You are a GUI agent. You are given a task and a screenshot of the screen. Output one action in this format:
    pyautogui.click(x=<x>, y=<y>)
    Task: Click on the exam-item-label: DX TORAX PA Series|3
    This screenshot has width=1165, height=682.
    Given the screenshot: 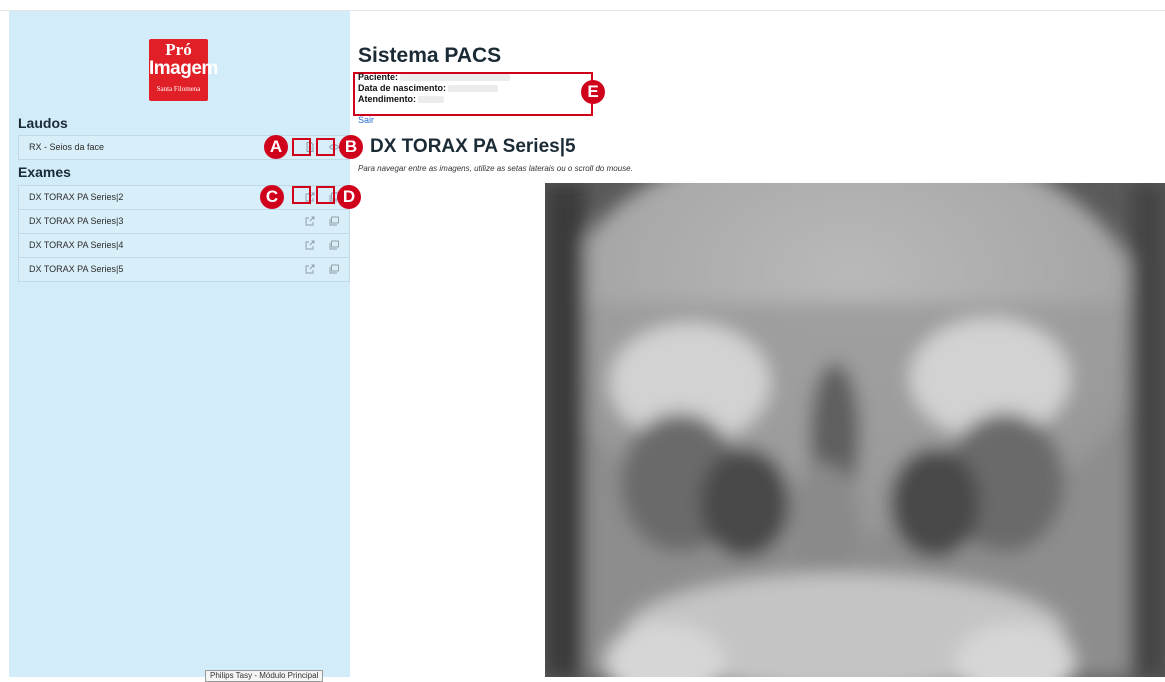 What is the action you would take?
    pyautogui.click(x=76, y=221)
    